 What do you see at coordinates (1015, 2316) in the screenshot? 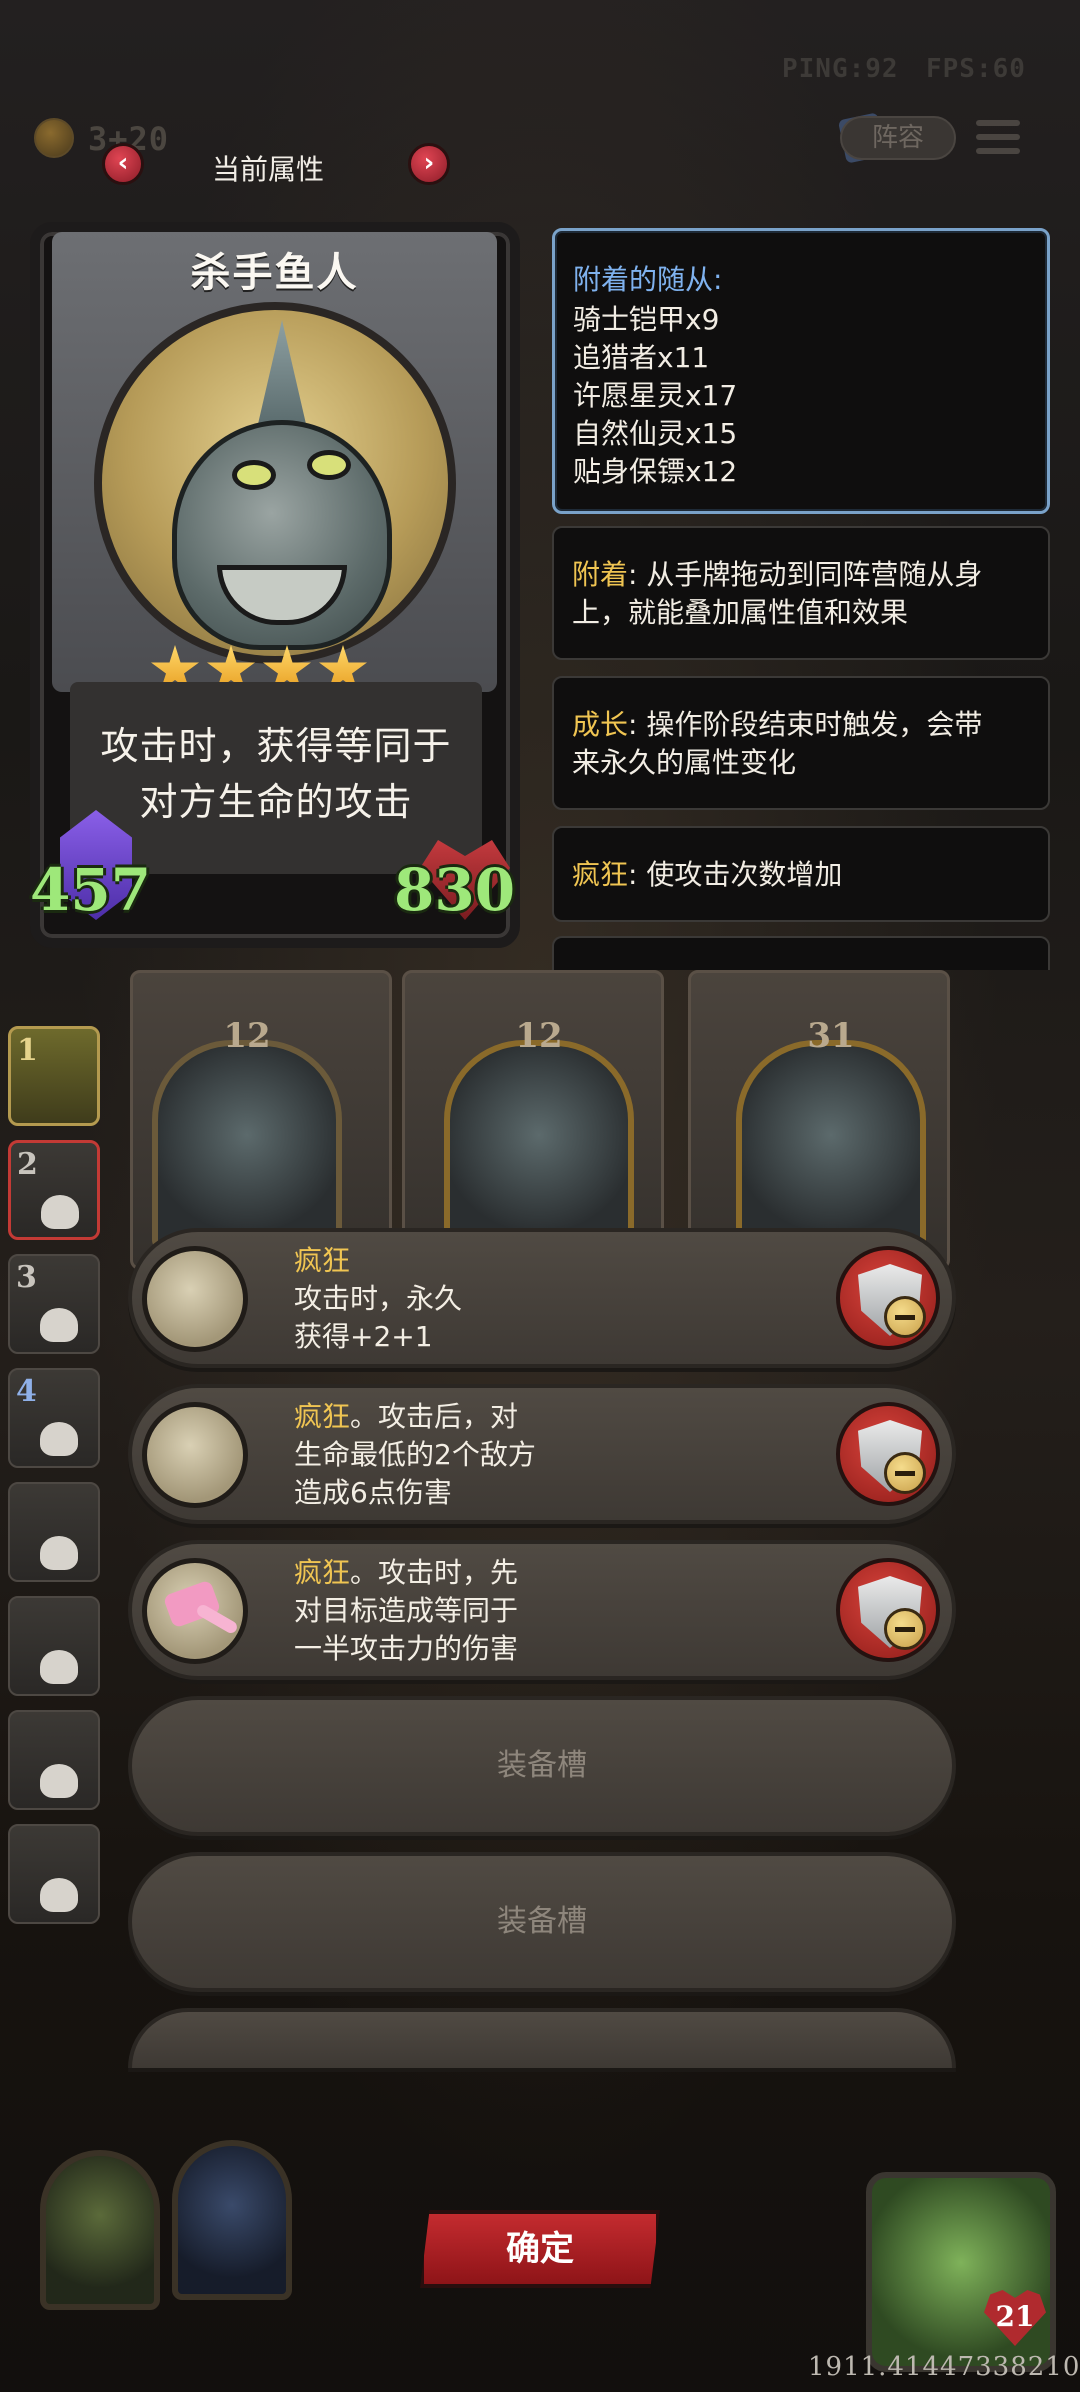
I see `player-health: 21` at bounding box center [1015, 2316].